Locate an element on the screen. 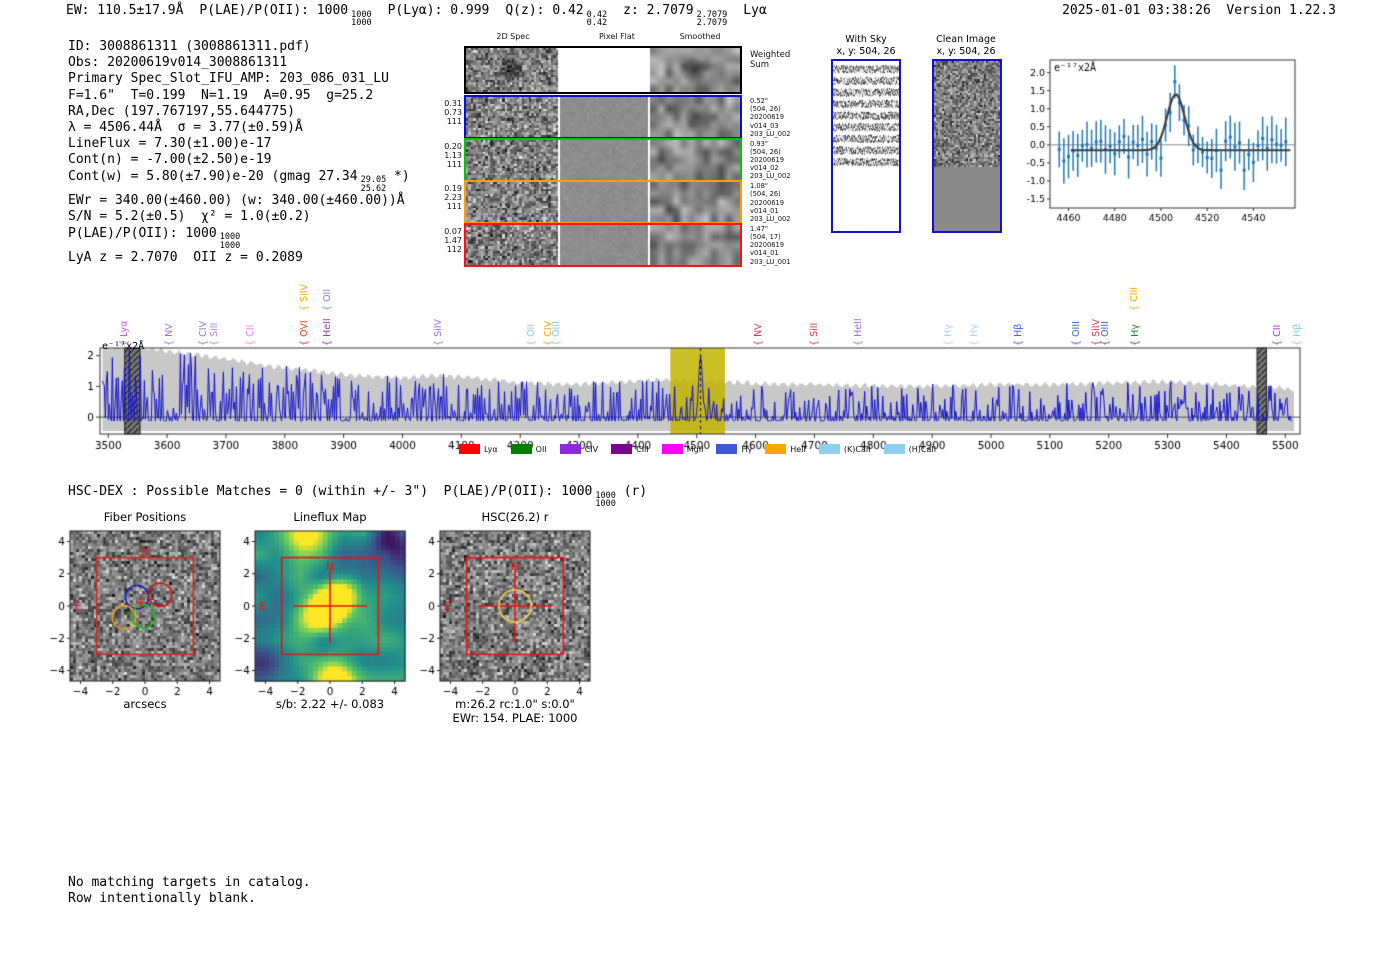 The height and width of the screenshot is (953, 1400). legend-item-Lyα: Lyα is located at coordinates (478, 449).